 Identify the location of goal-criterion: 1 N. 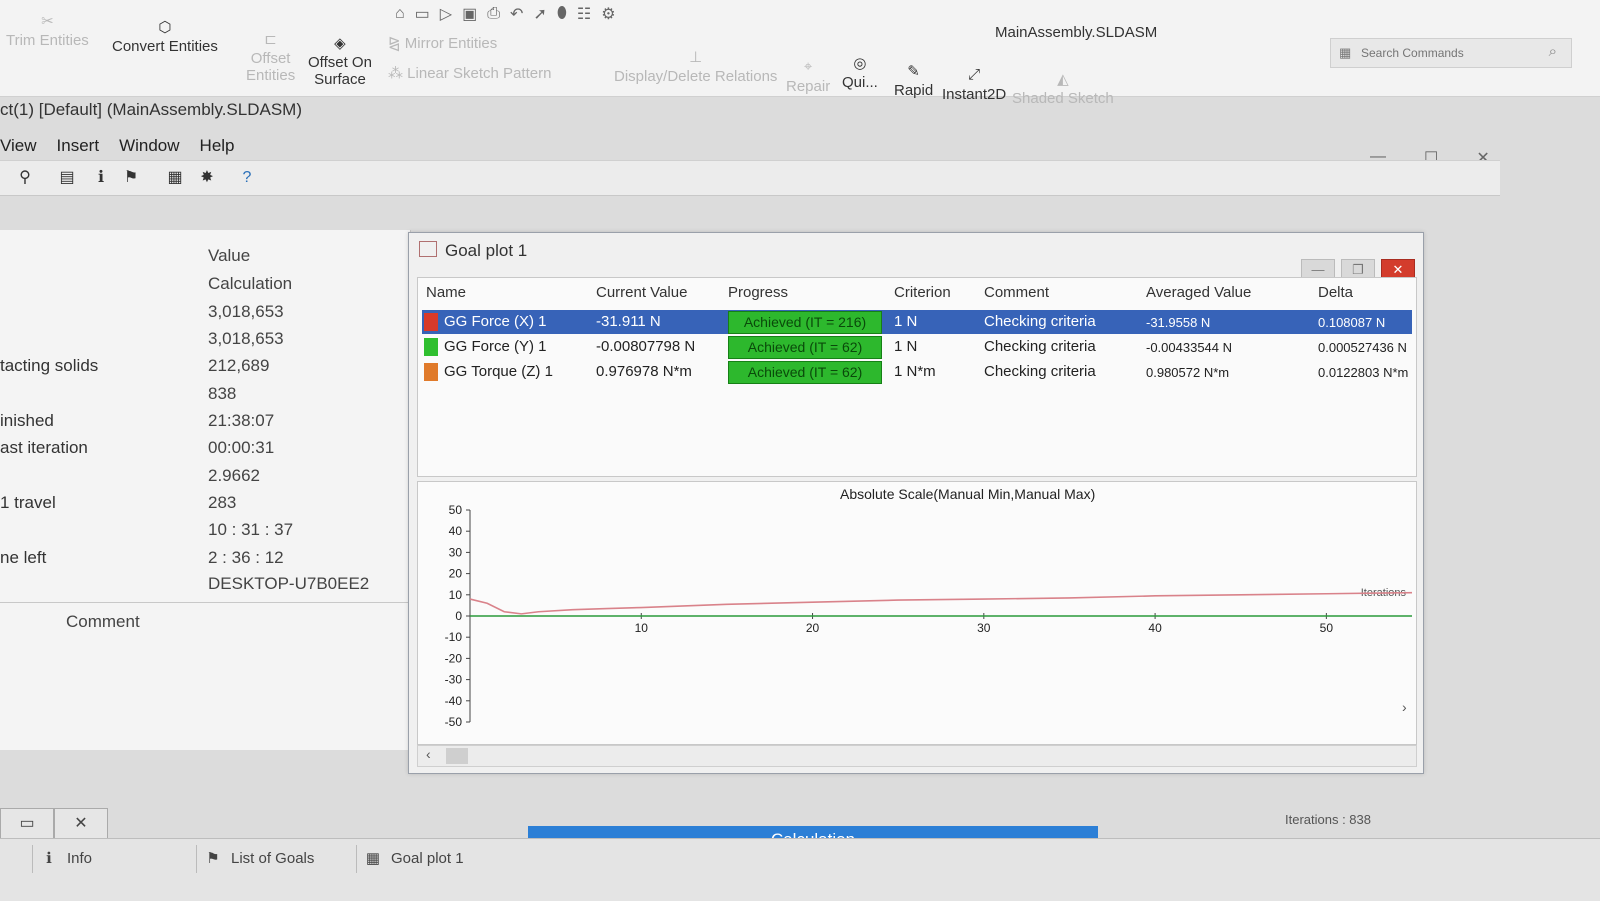
(906, 346).